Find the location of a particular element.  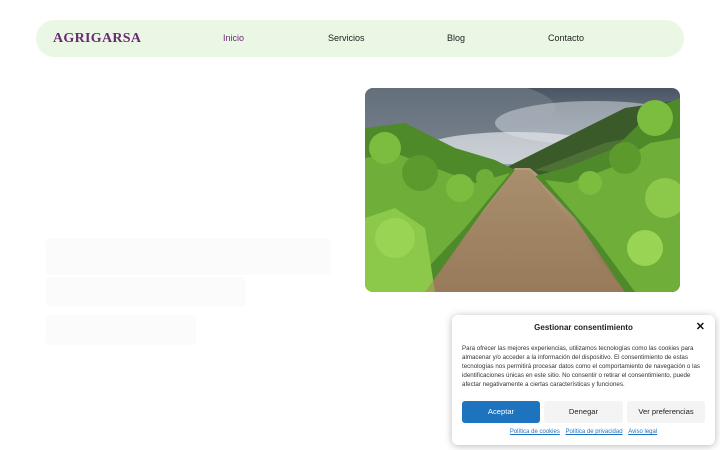

deny-button: Denegar is located at coordinates (583, 412).